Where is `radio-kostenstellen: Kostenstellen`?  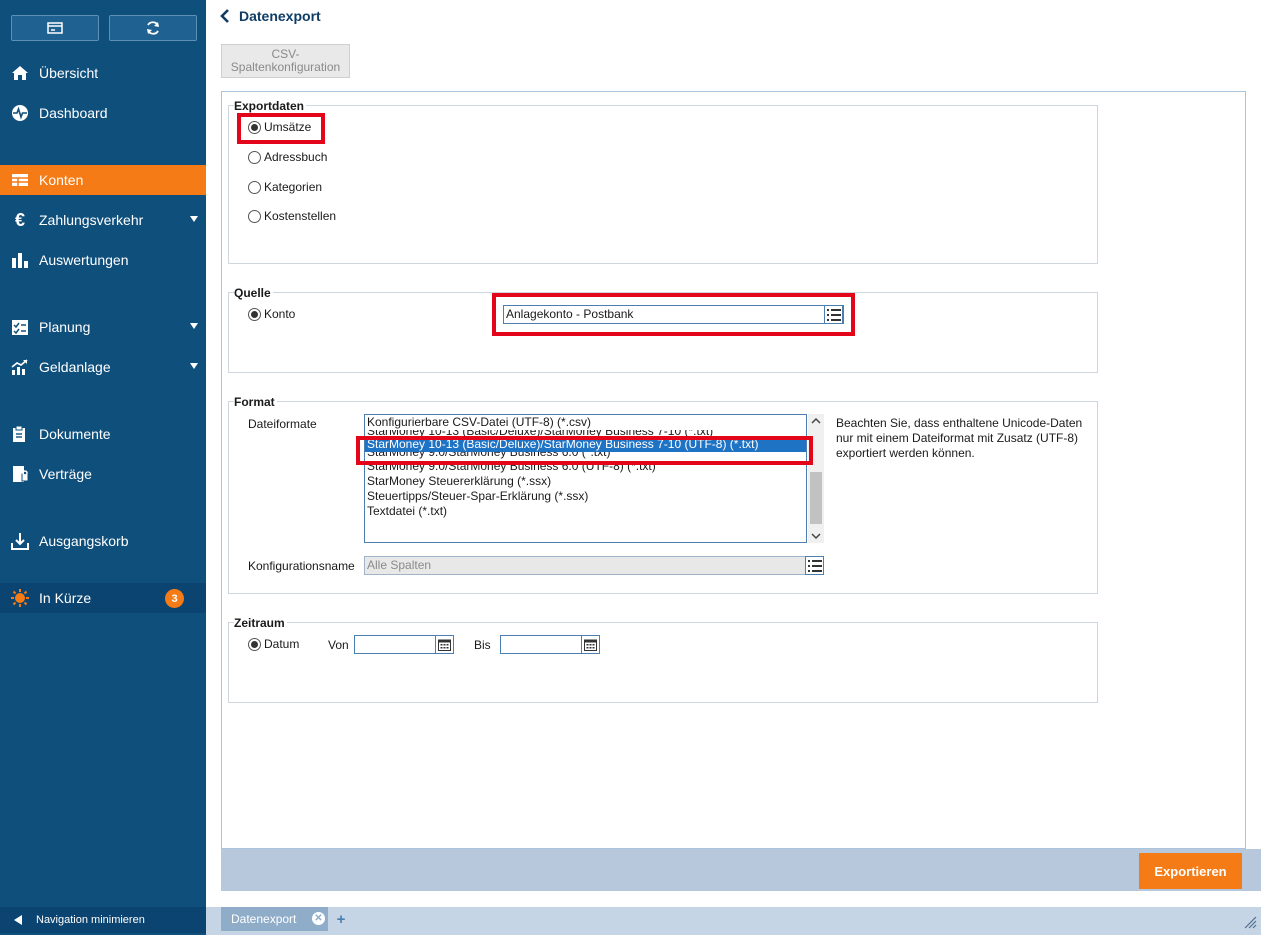
radio-kostenstellen: Kostenstellen is located at coordinates (292, 216).